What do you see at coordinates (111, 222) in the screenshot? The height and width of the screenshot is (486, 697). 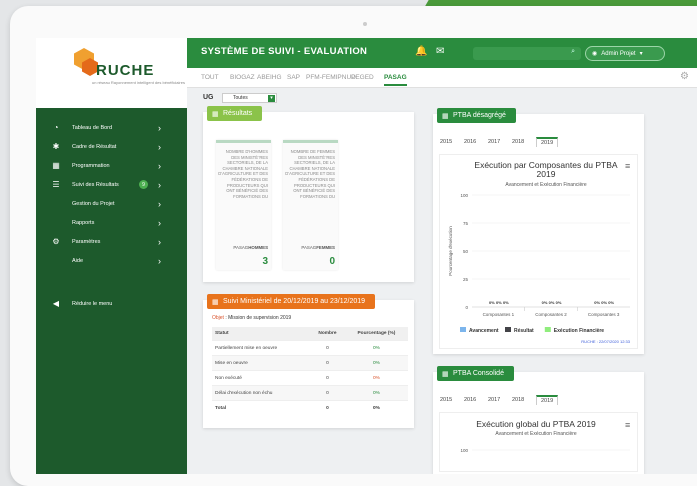 I see `sidebar-item-5: Rapports ›` at bounding box center [111, 222].